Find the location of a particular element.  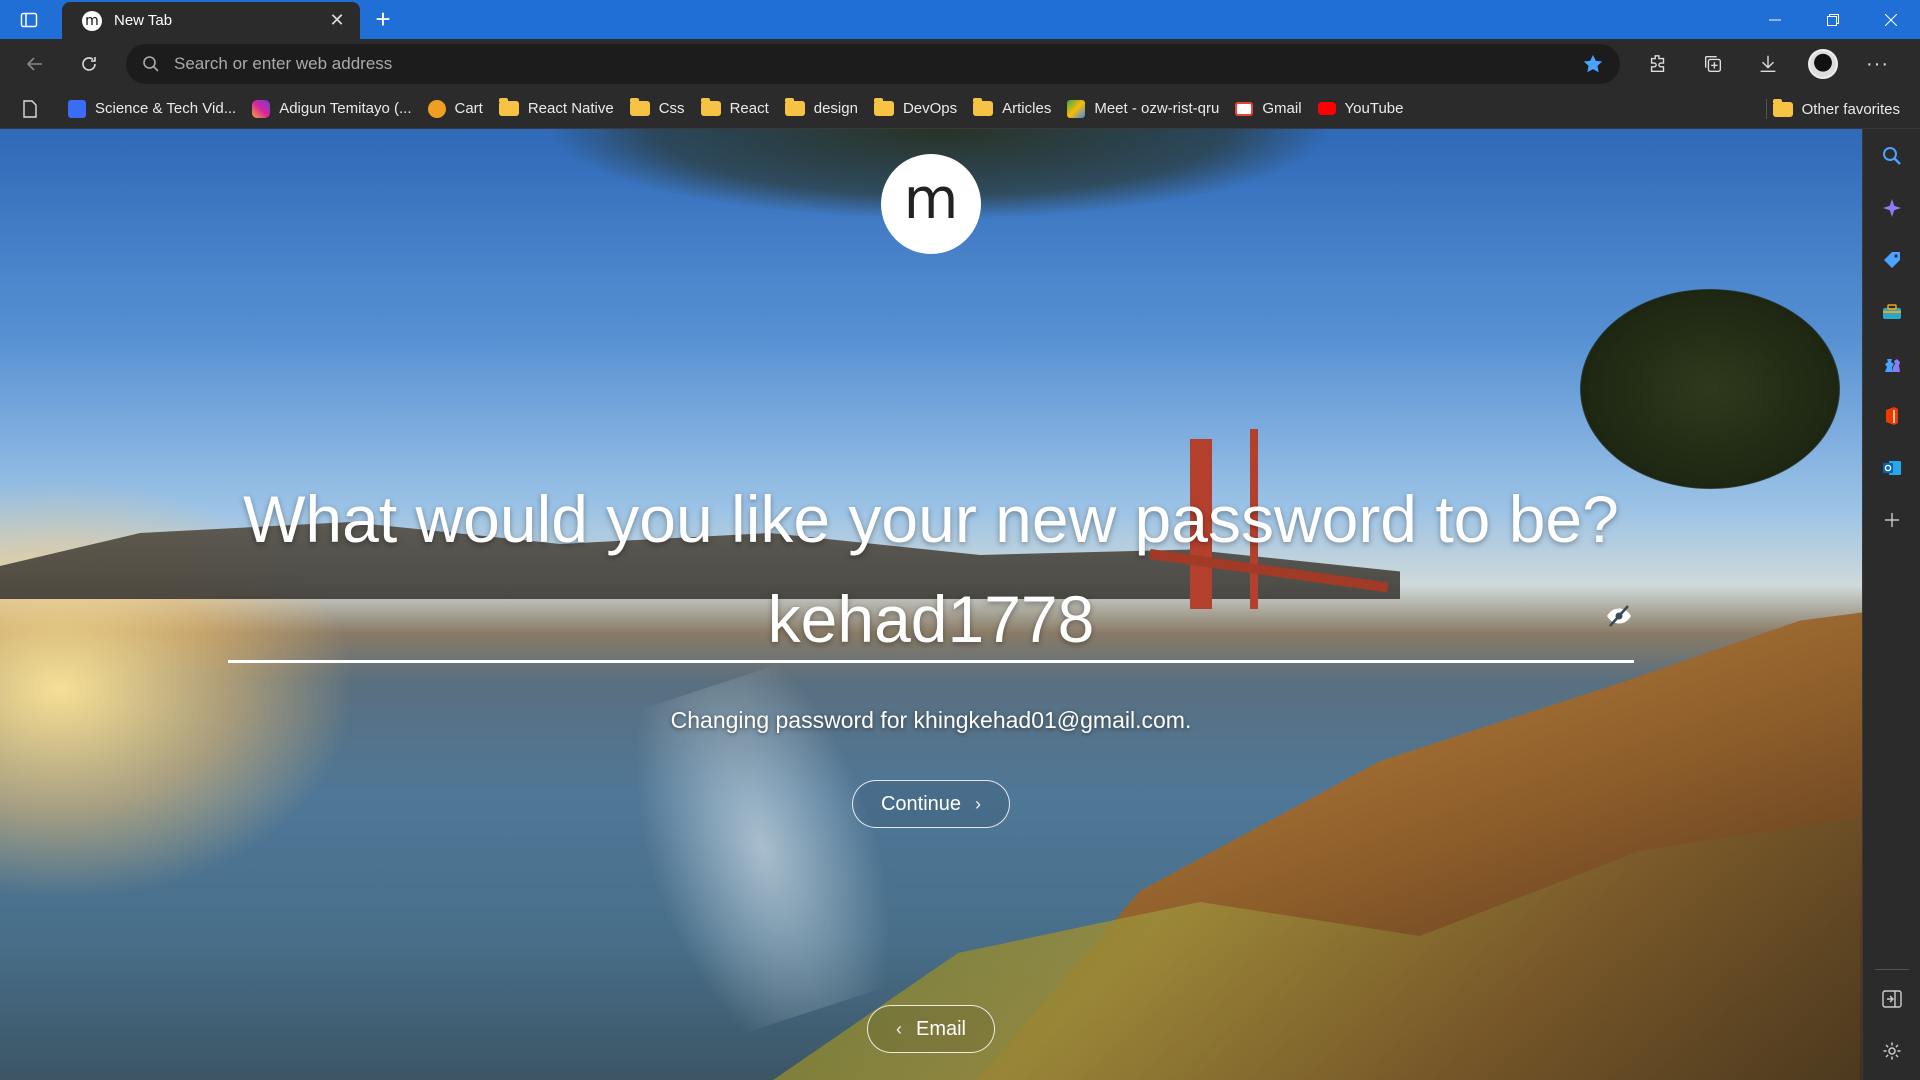

bookmark-label: design is located at coordinates (835, 108).